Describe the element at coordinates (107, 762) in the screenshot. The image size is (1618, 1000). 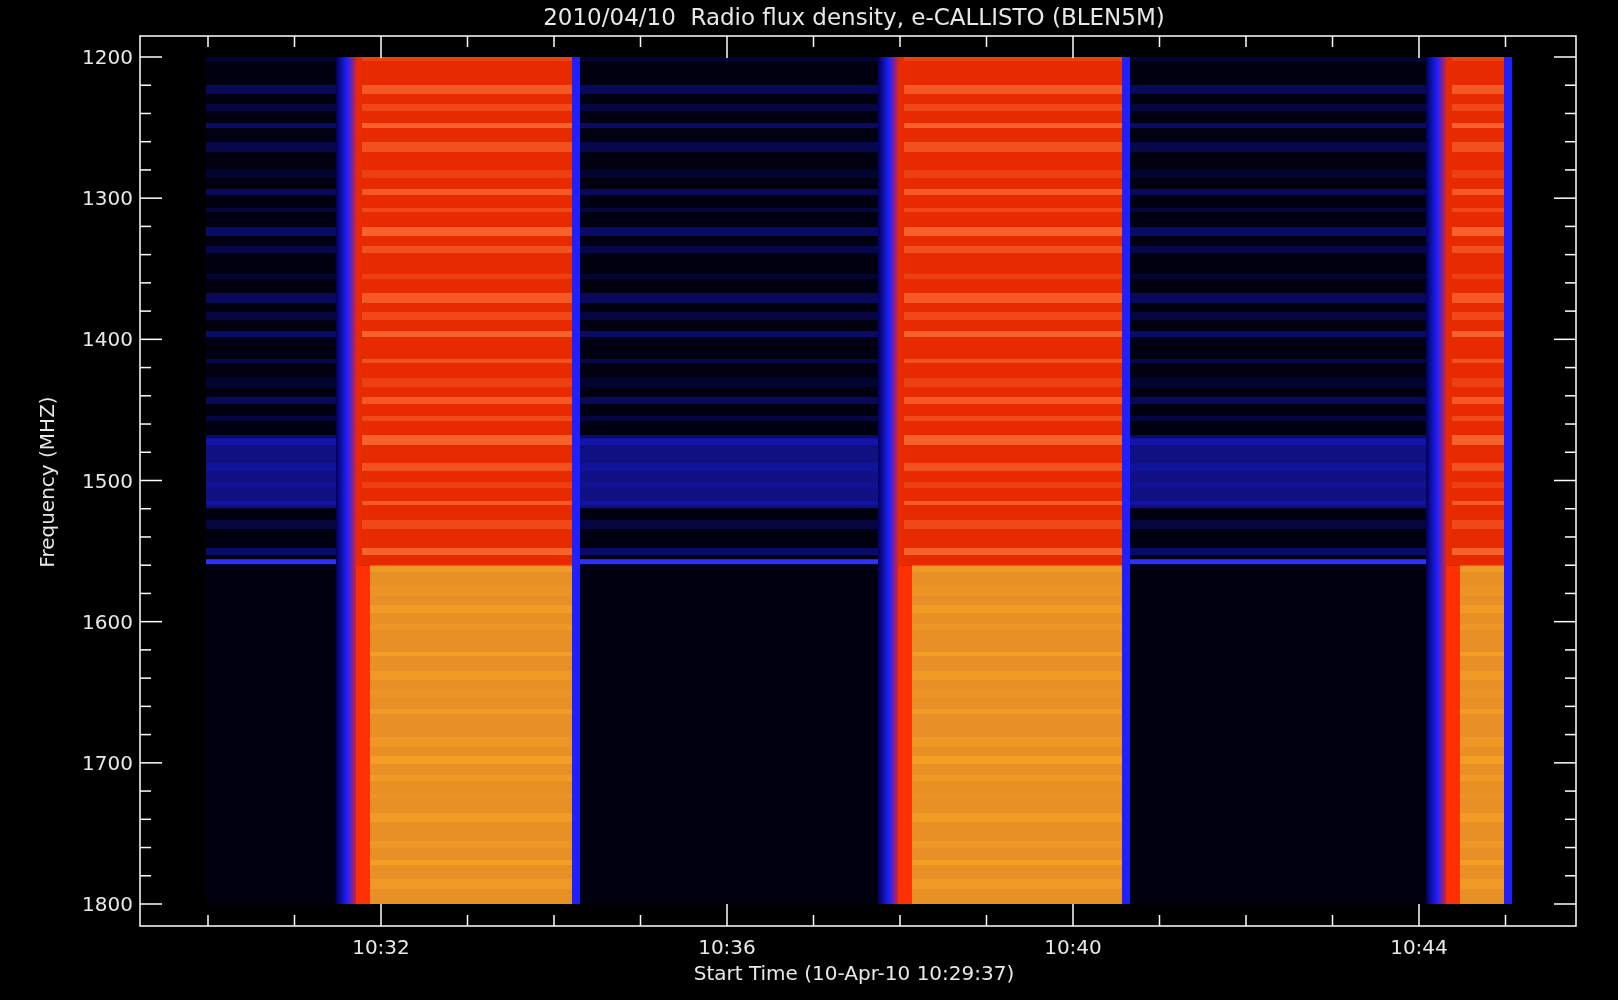
I see `tick-label: 1700` at that location.